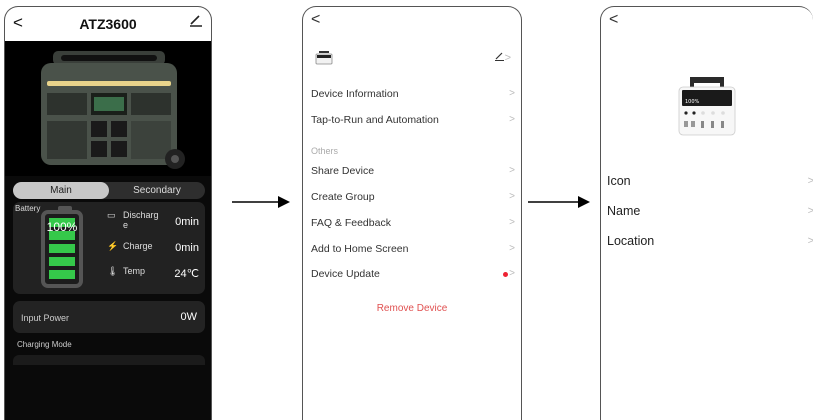 This screenshot has height=420, width=813. I want to click on charge-value: 0min, so click(187, 248).